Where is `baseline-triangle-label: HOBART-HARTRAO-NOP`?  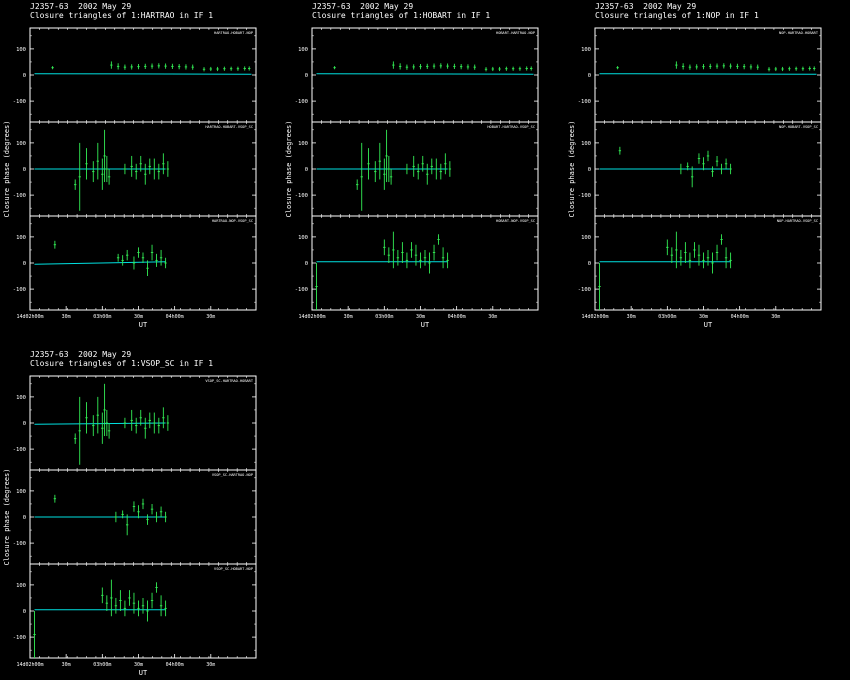
baseline-triangle-label: HOBART-HARTRAO-NOP is located at coordinates (515, 33).